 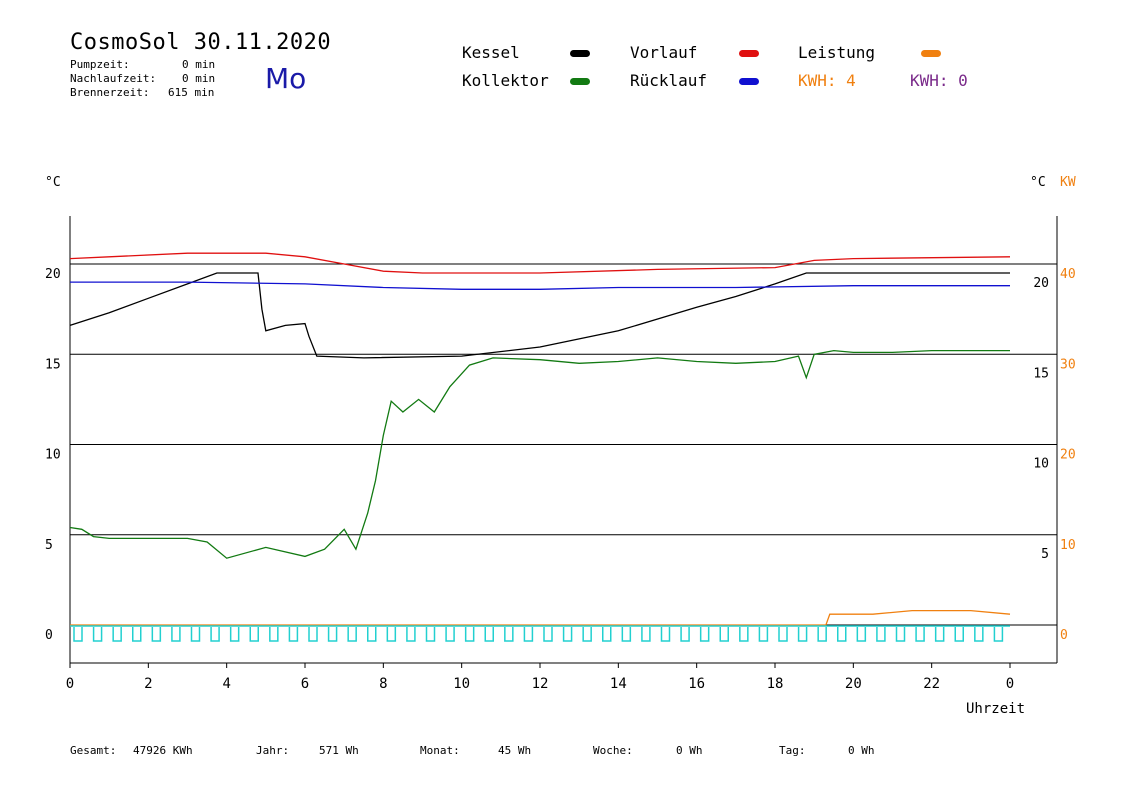 I want to click on x-tick-label: 6, so click(x=305, y=684).